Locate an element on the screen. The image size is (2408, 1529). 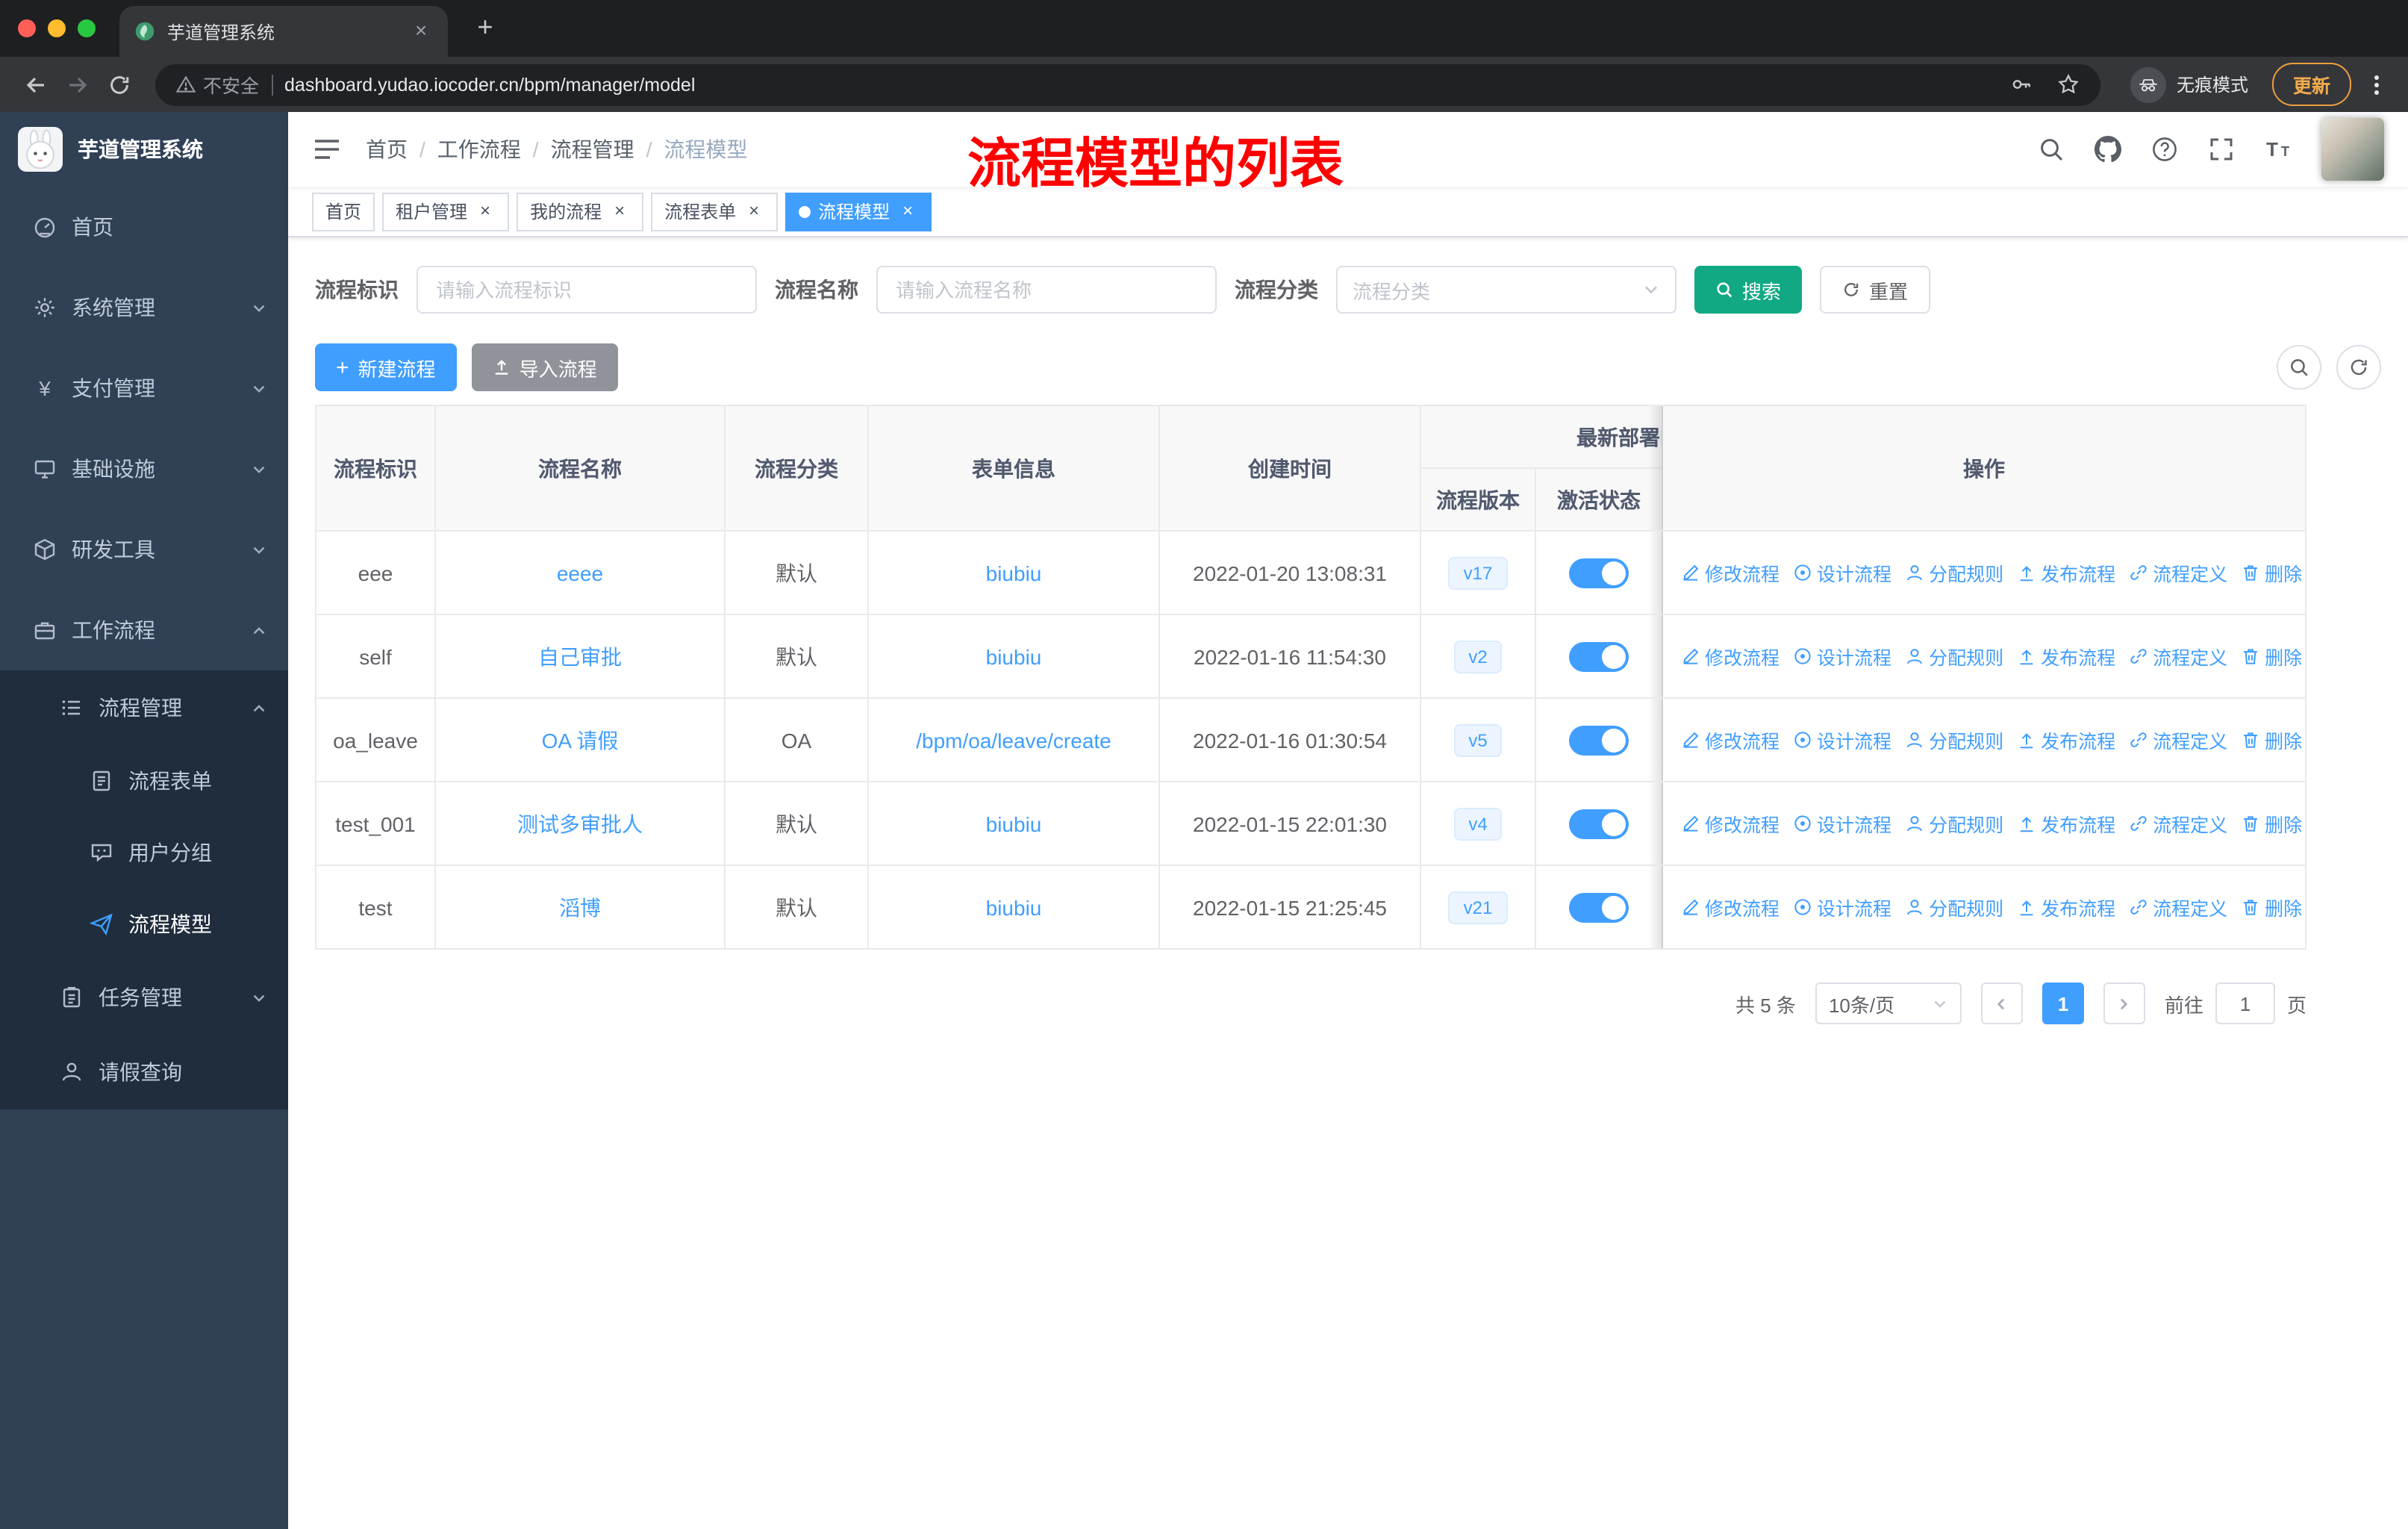
model-name-link: eeee is located at coordinates (580, 573).